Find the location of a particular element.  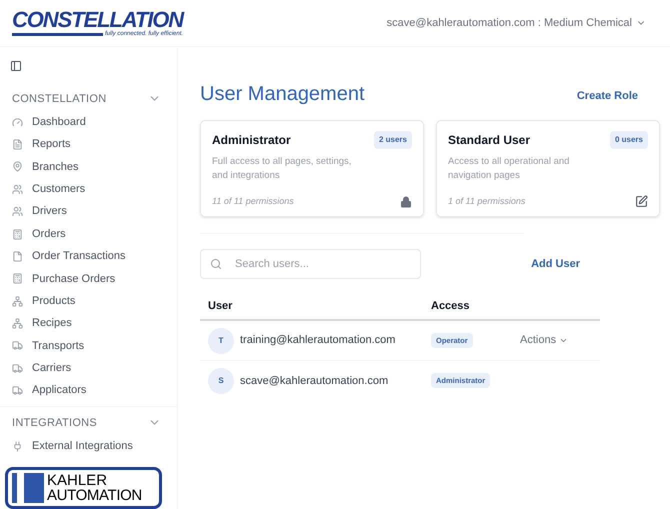

sidebar-item: Drivers is located at coordinates (88, 211).